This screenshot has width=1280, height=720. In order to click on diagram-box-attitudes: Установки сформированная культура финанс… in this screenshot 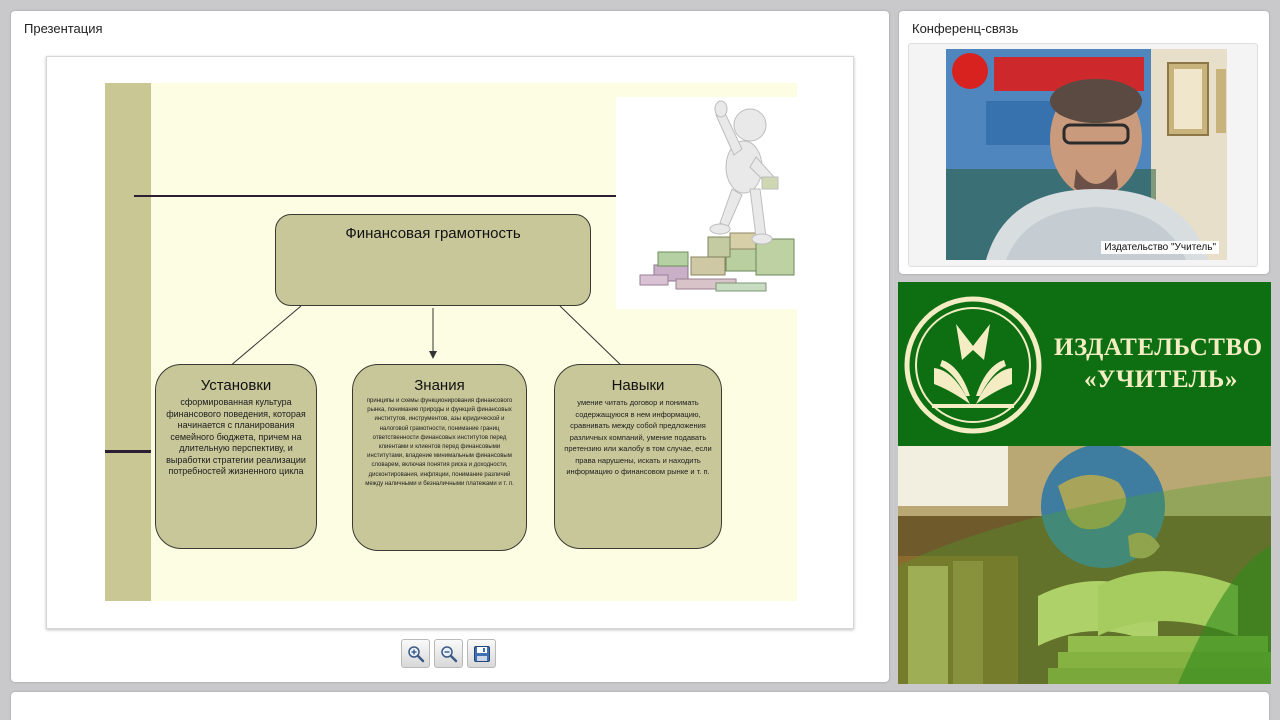, I will do `click(236, 456)`.